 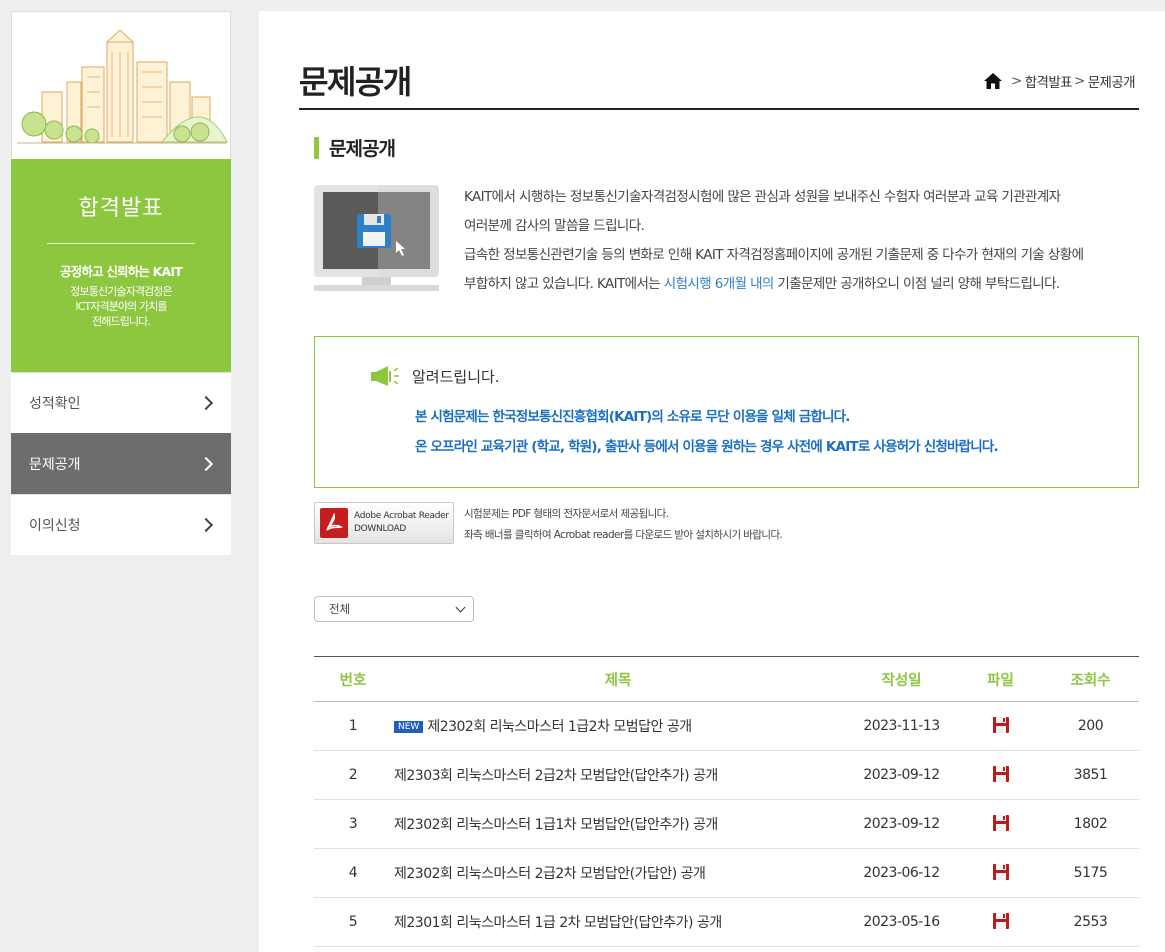 I want to click on row-views: 5175, so click(x=1090, y=873).